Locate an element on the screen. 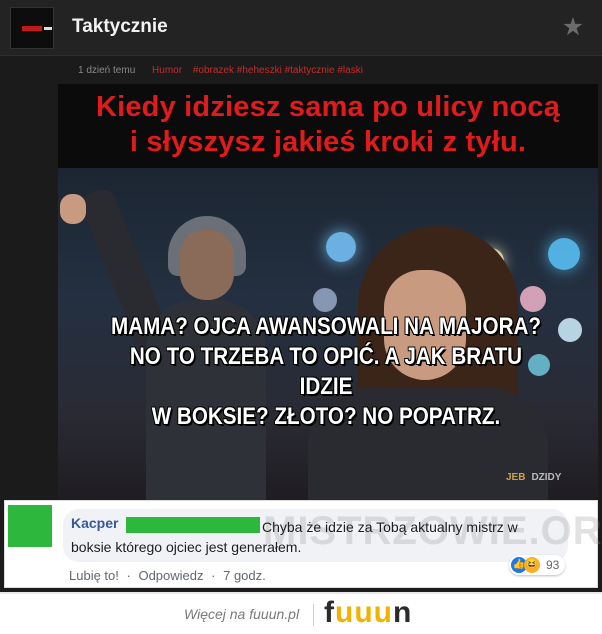 The height and width of the screenshot is (634, 602). caption-top-line-2: i słyszysz jakieś kroki z tyłu. is located at coordinates (328, 142).